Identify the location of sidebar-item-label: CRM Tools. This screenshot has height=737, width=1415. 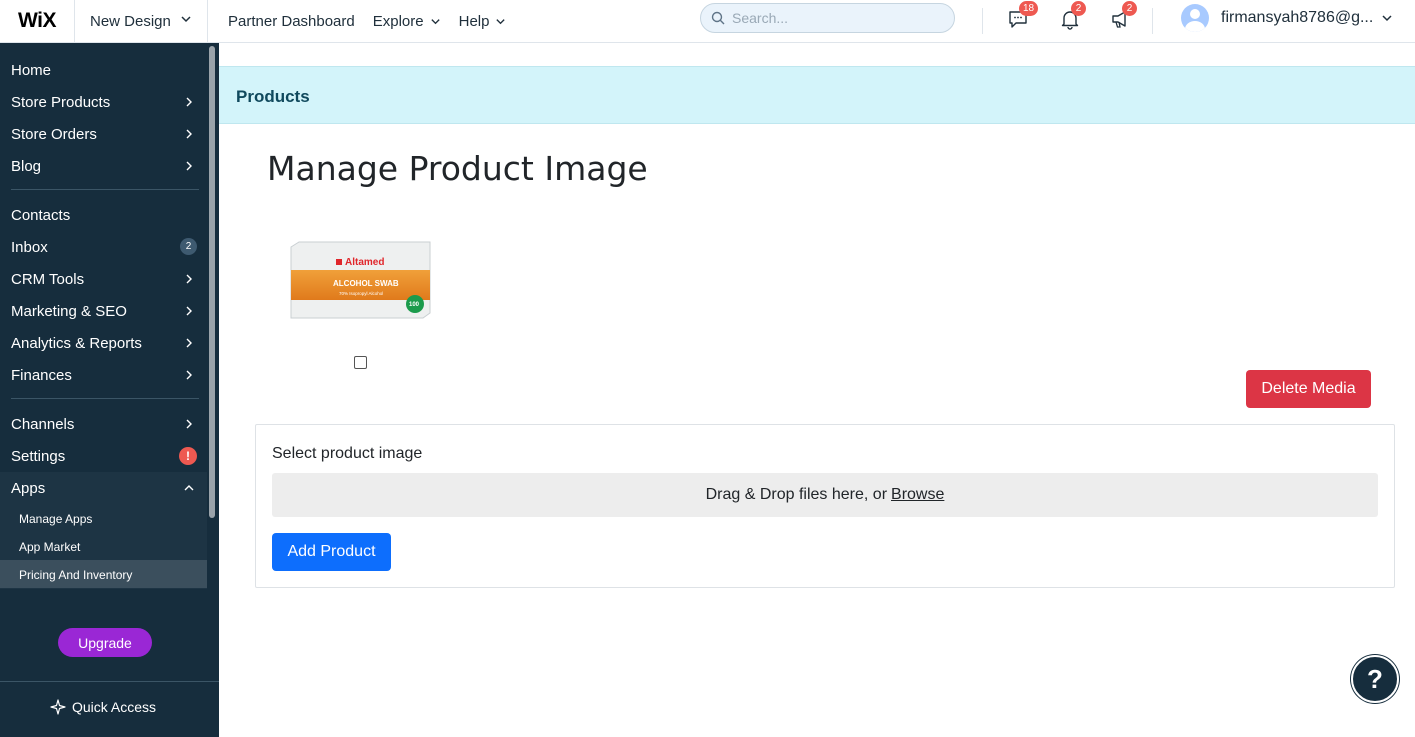
(48, 279).